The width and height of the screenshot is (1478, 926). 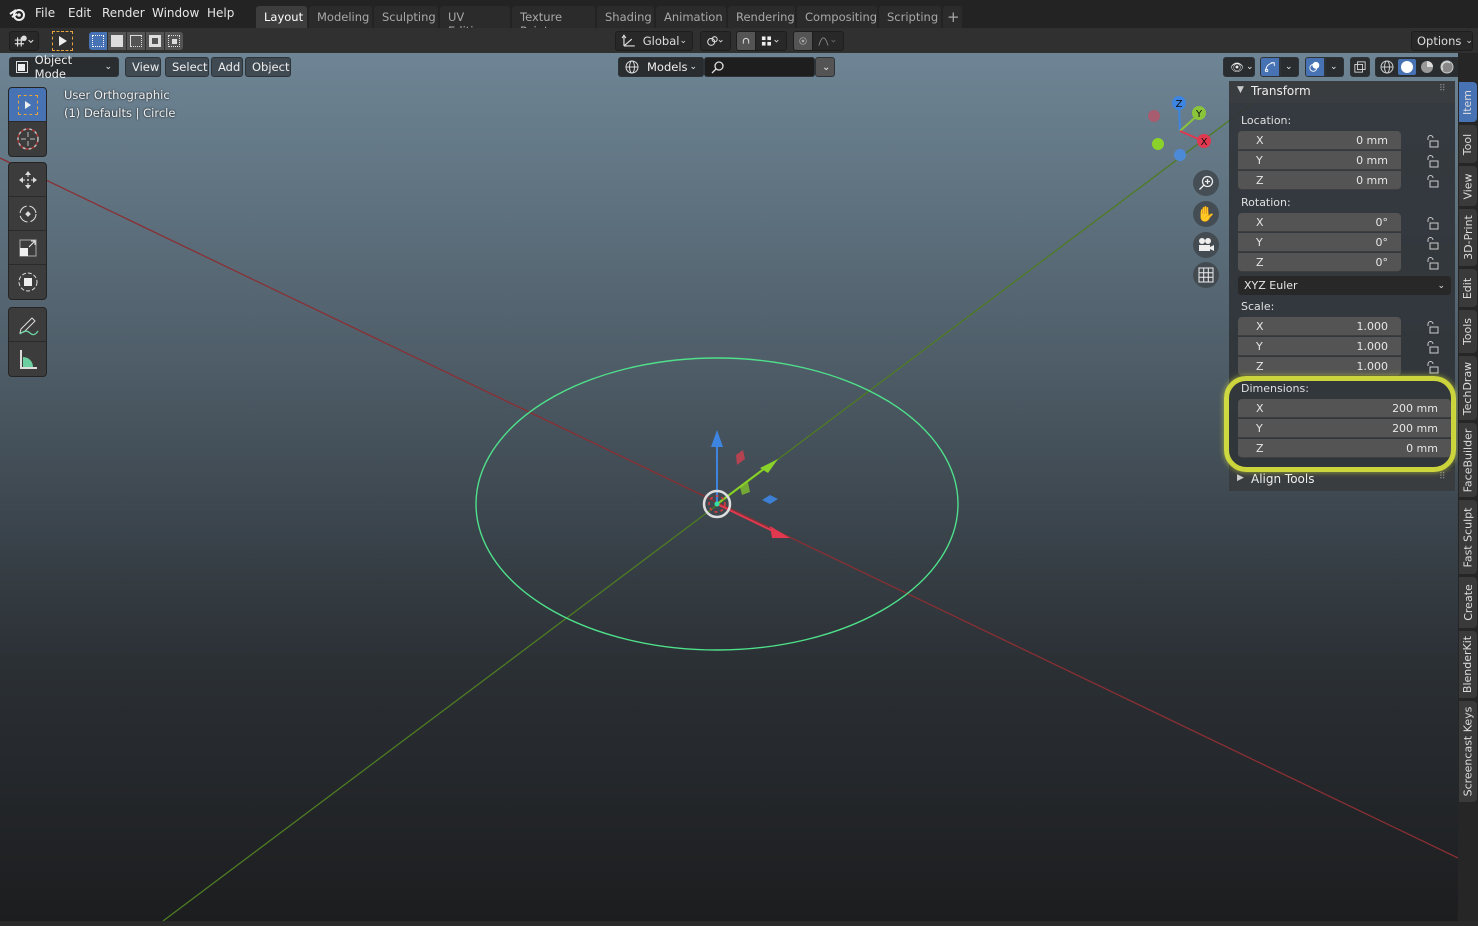 I want to click on tool-select-box, so click(x=27, y=105).